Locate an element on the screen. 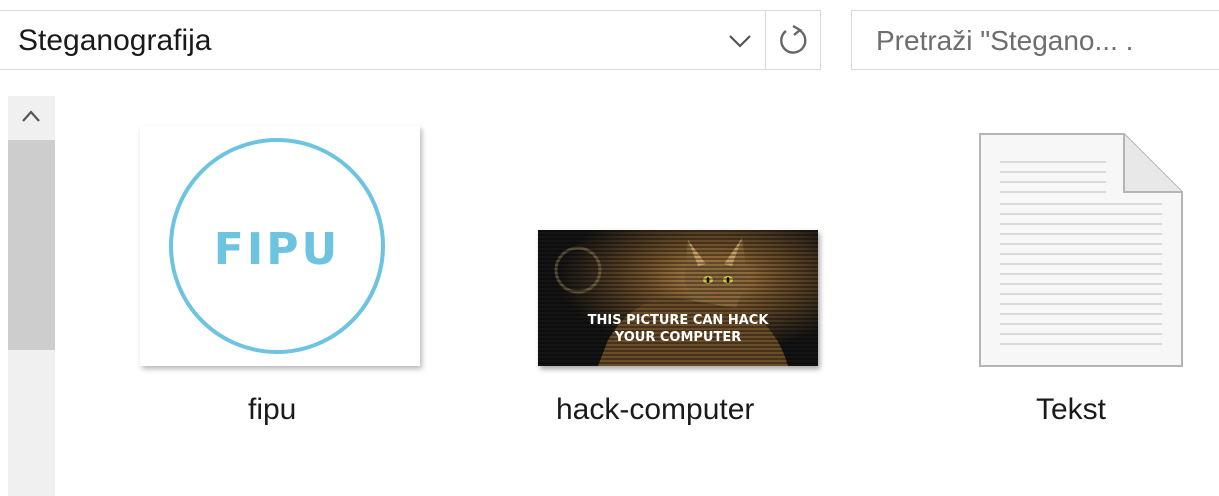  scroll-up-button is located at coordinates (31, 117).